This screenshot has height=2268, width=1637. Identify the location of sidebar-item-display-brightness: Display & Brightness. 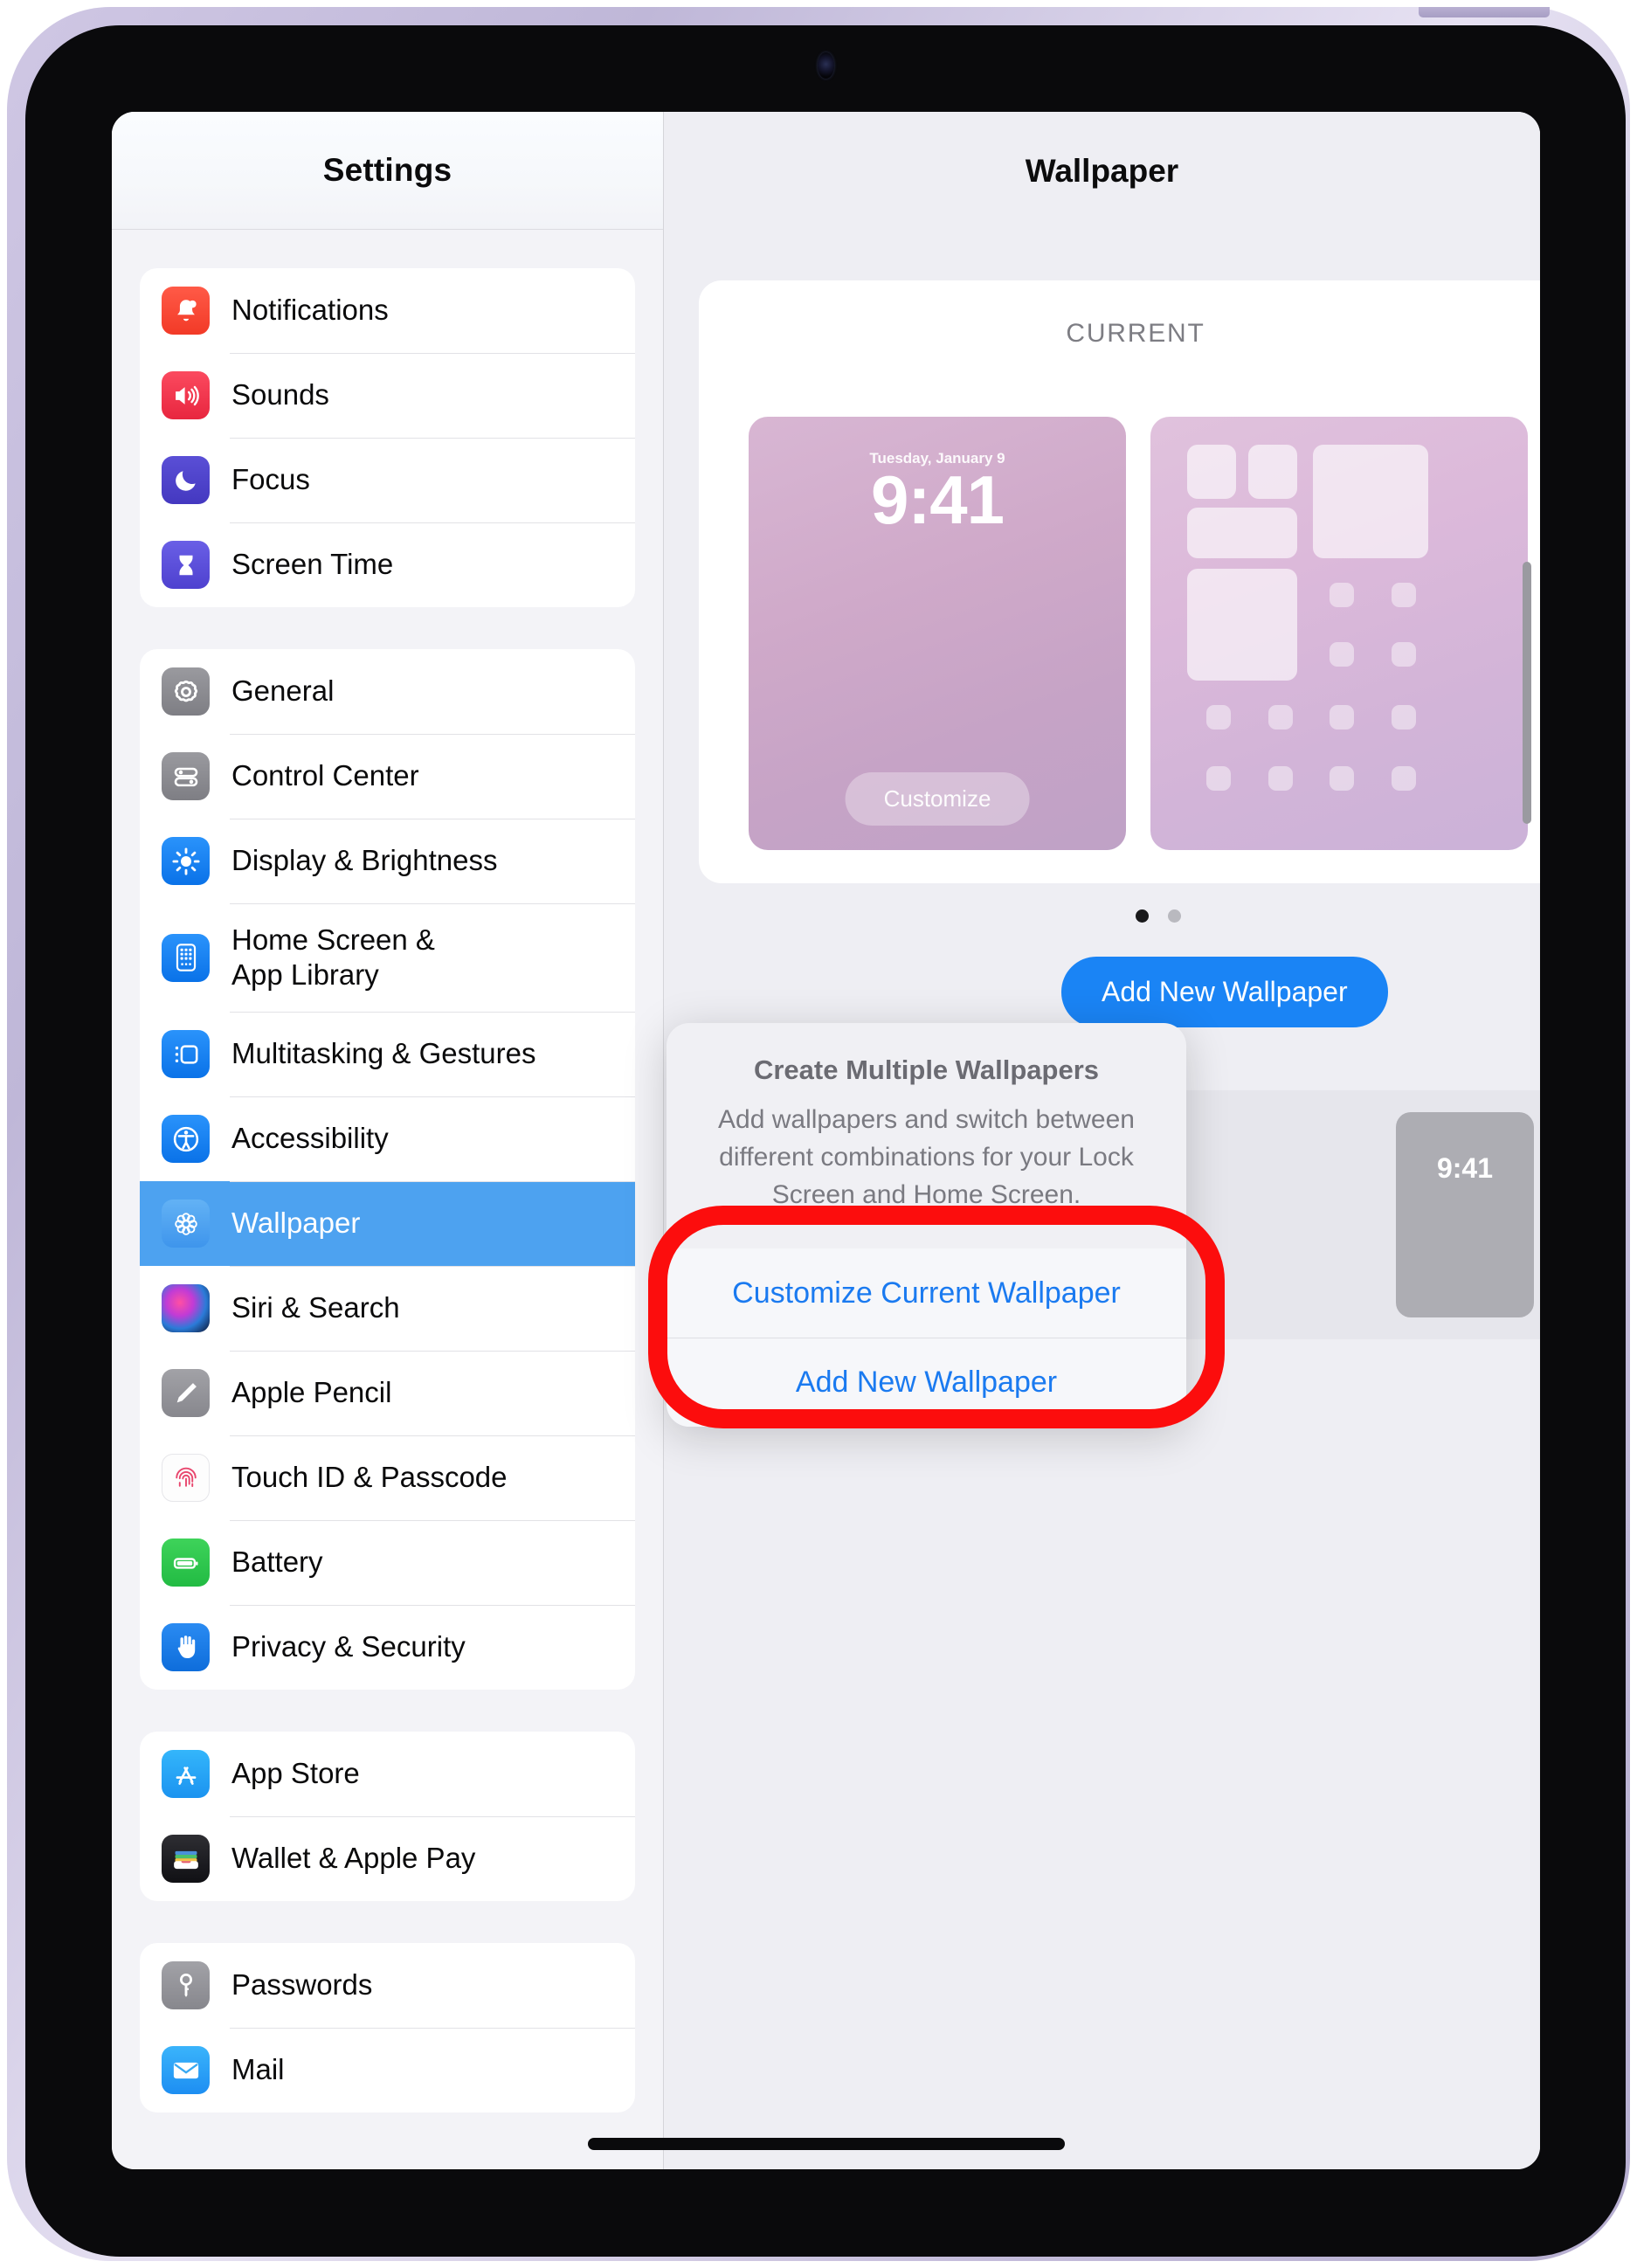
(387, 861).